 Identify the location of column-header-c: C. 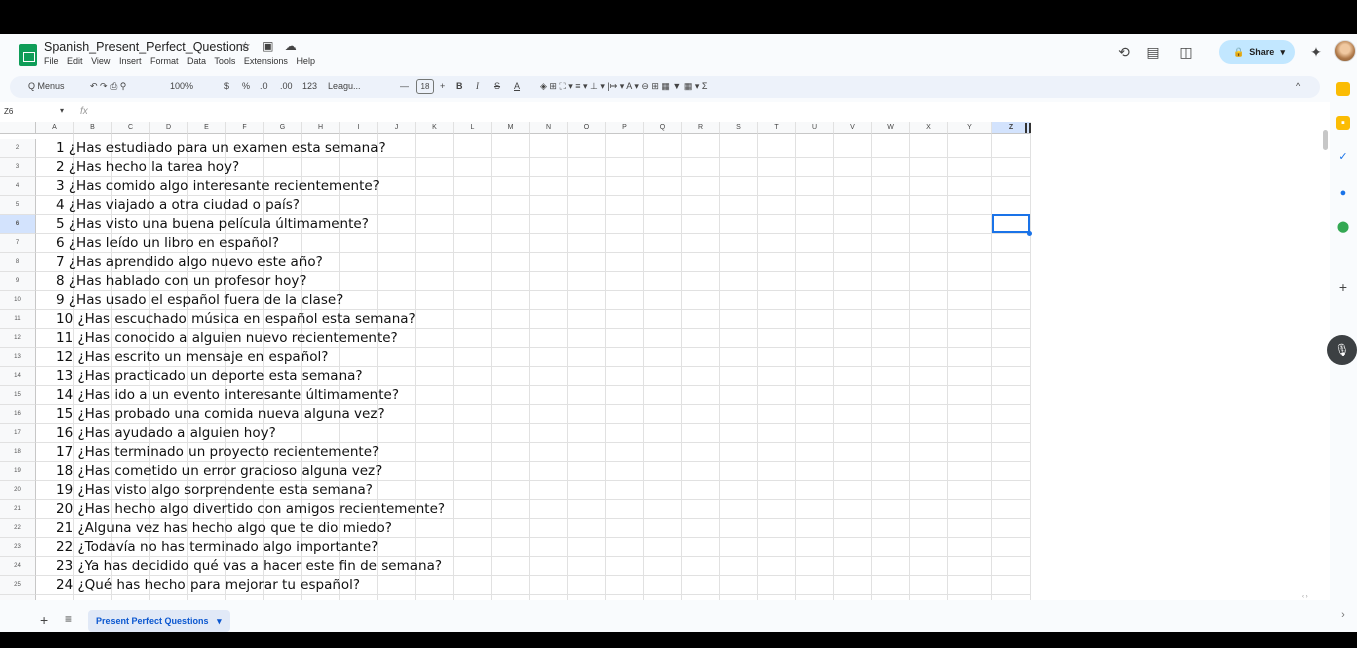
(131, 128).